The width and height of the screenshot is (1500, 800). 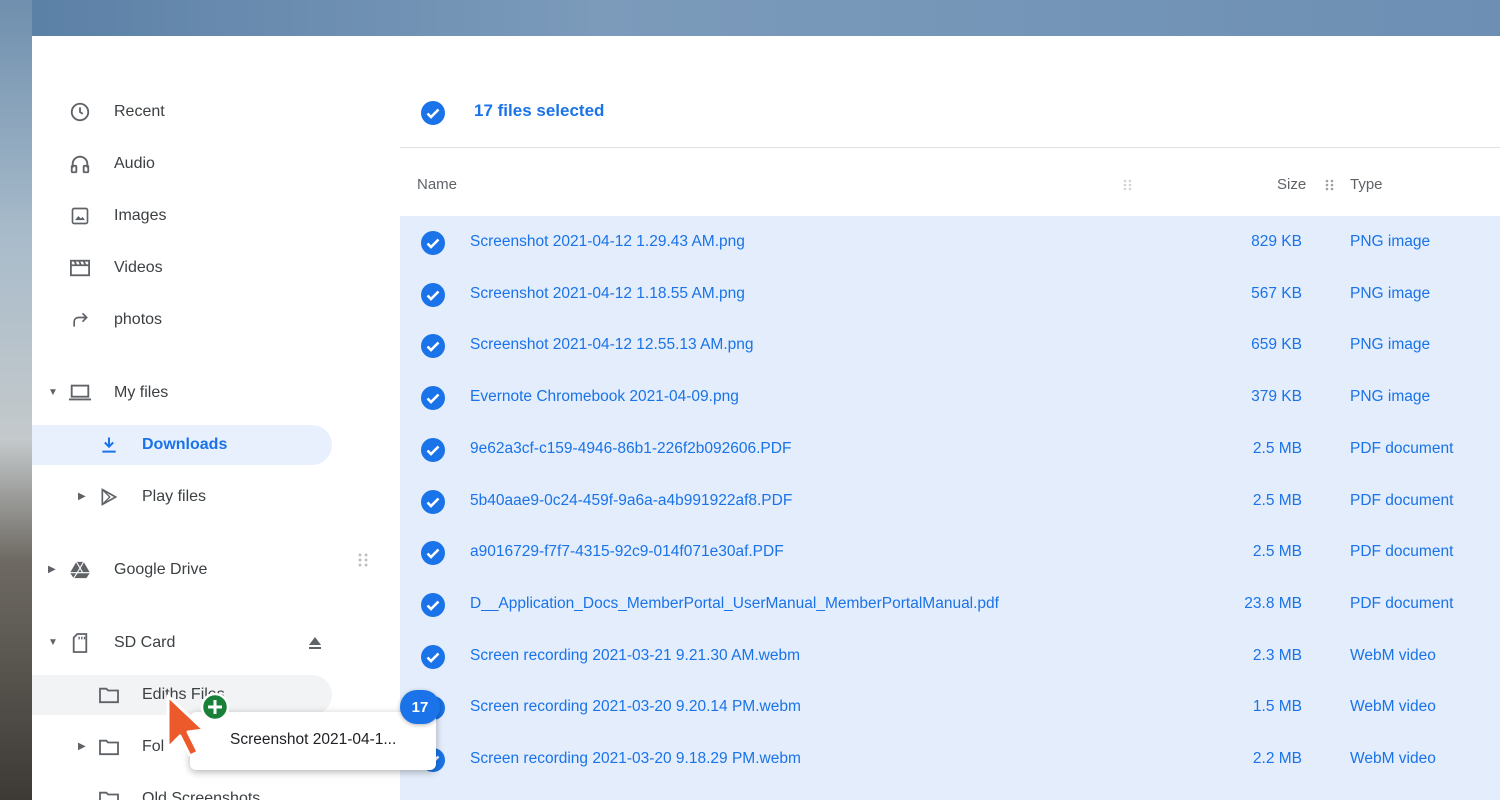 I want to click on column-header-type: Type, so click(x=1366, y=184).